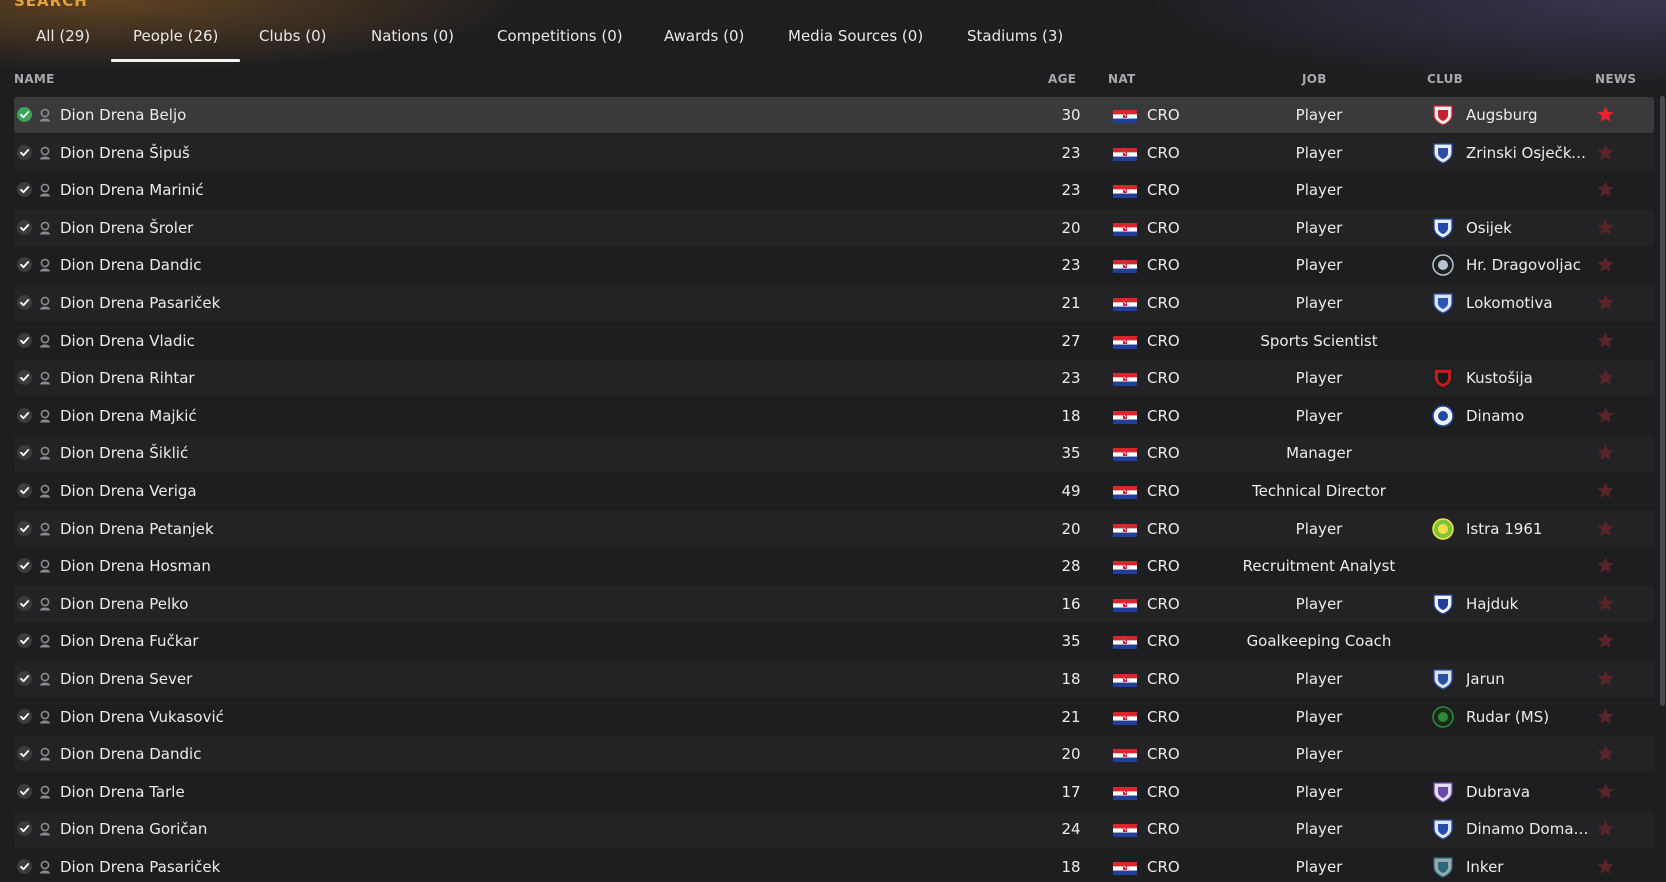 The image size is (1666, 882). Describe the element at coordinates (834, 679) in the screenshot. I see `table-row: Dion Drena Sever 18 CRO Player Jarun` at that location.